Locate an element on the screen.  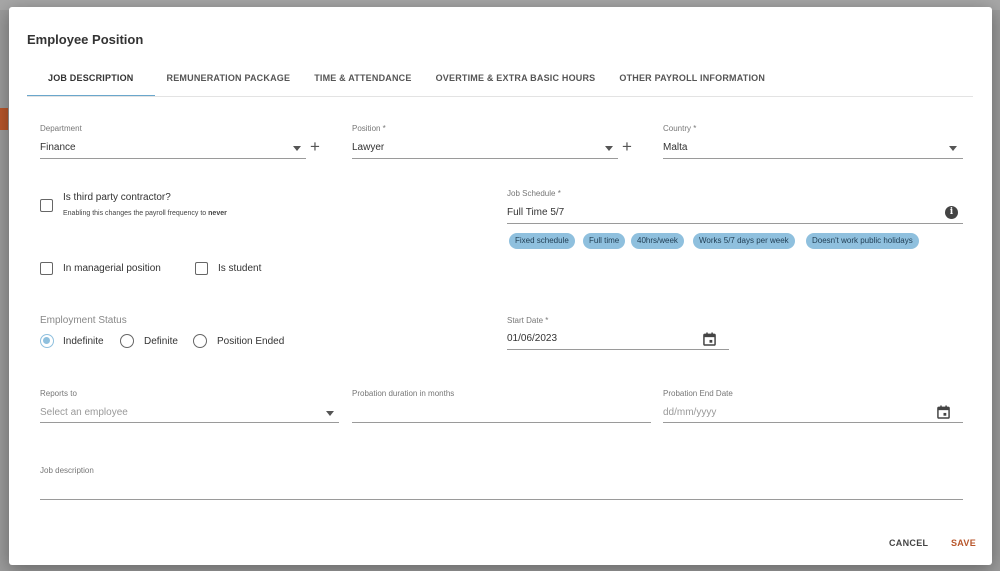
start-date-field: Start Date * 01/06/2023 is located at coordinates (618, 334).